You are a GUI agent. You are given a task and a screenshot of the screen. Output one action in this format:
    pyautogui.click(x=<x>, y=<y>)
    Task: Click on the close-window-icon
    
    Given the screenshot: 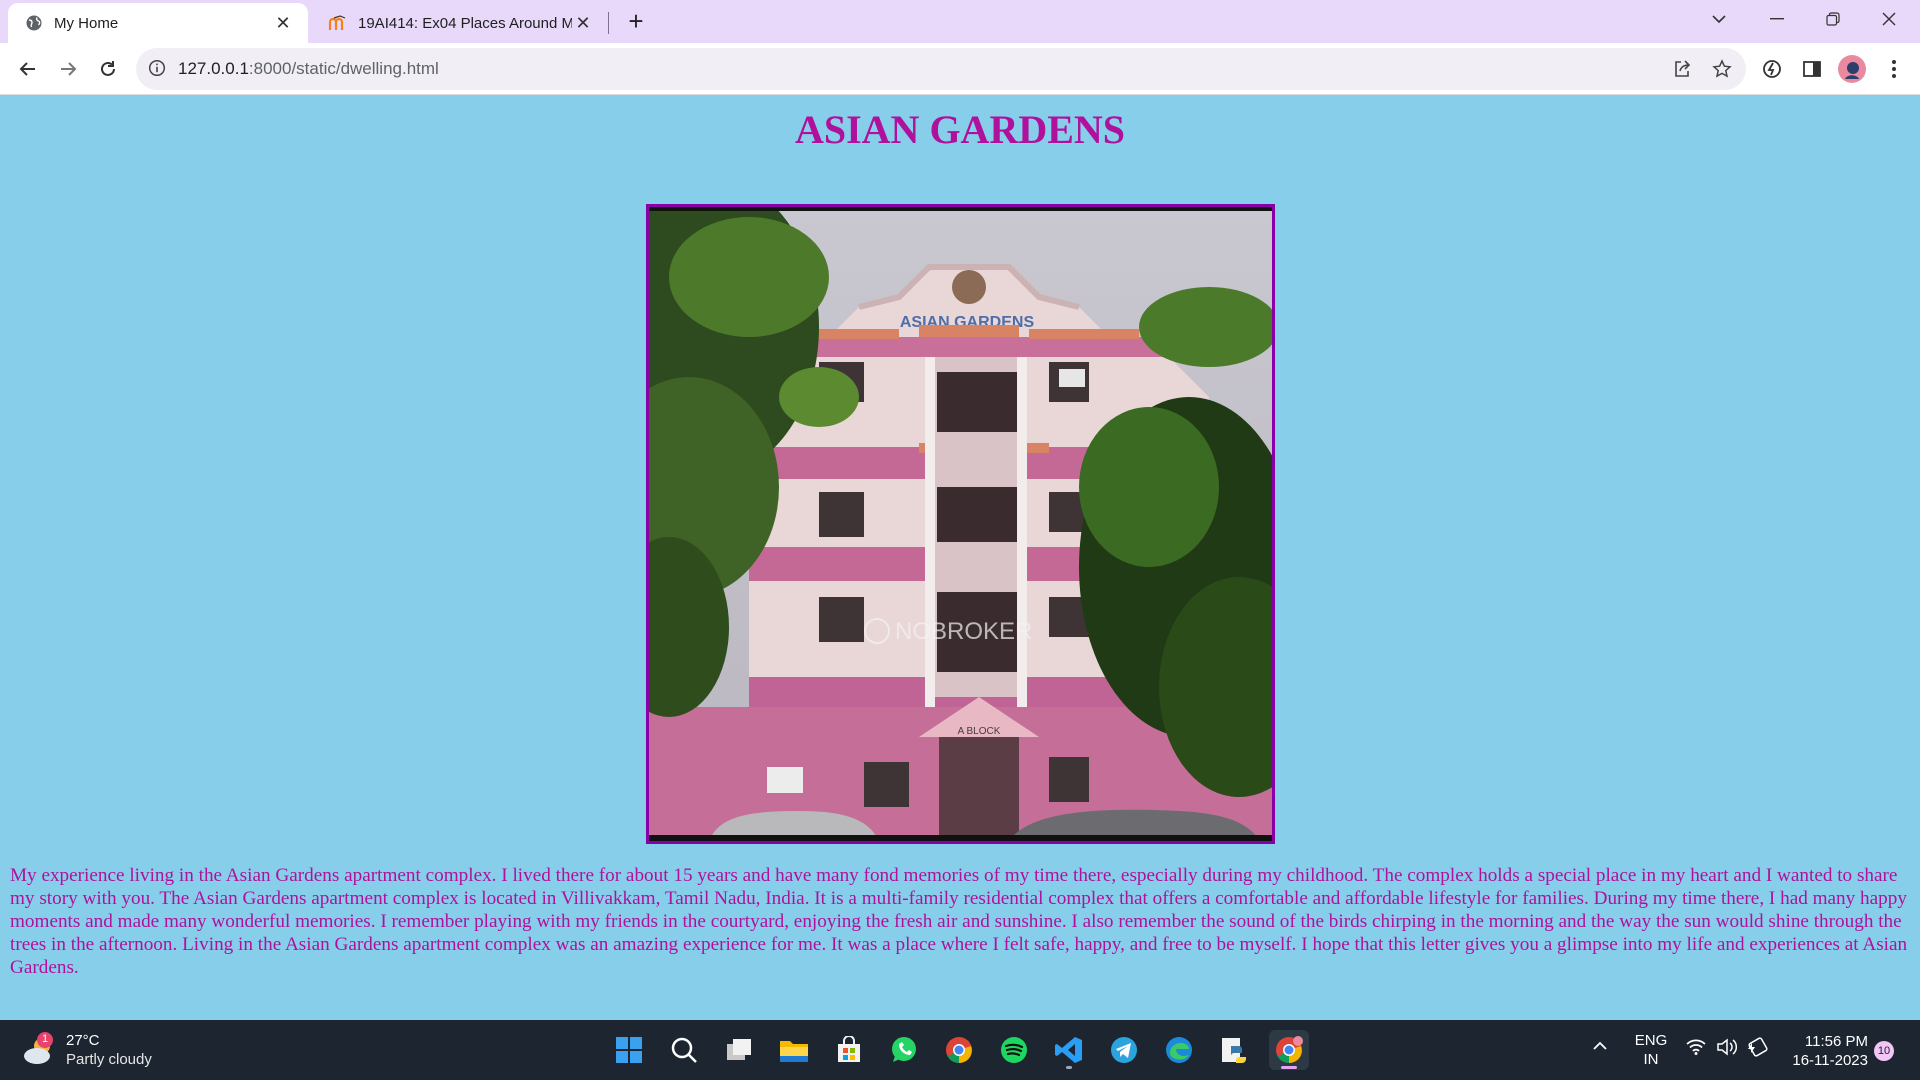 What is the action you would take?
    pyautogui.click(x=1889, y=19)
    